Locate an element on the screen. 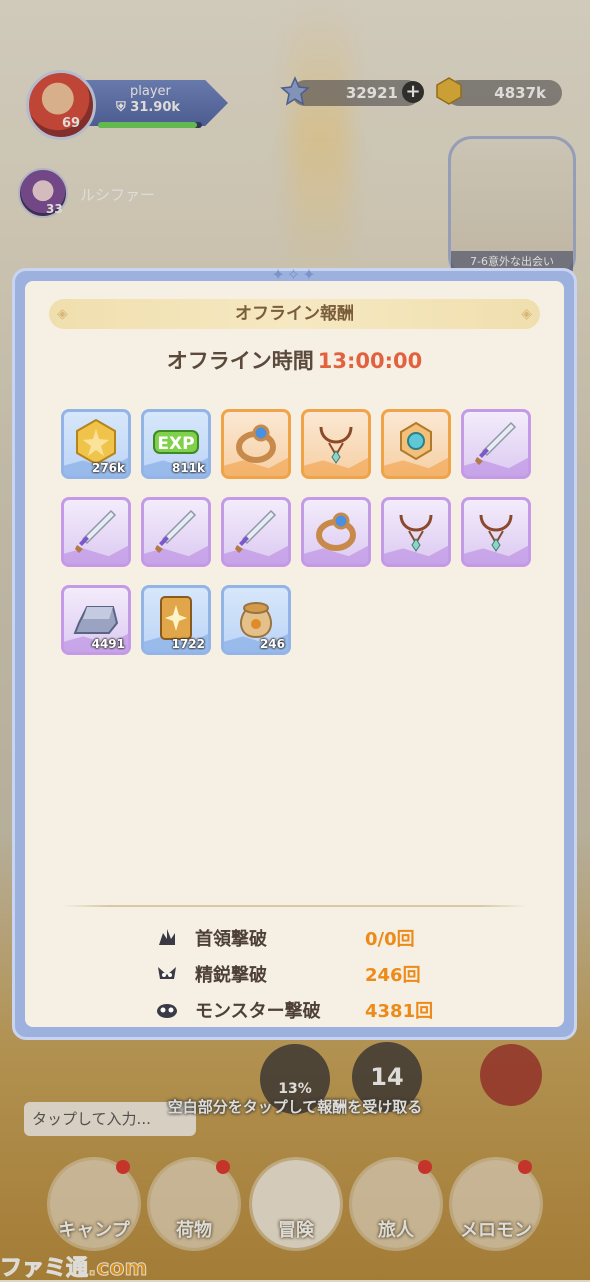  pouch-icon is located at coordinates (256, 620).